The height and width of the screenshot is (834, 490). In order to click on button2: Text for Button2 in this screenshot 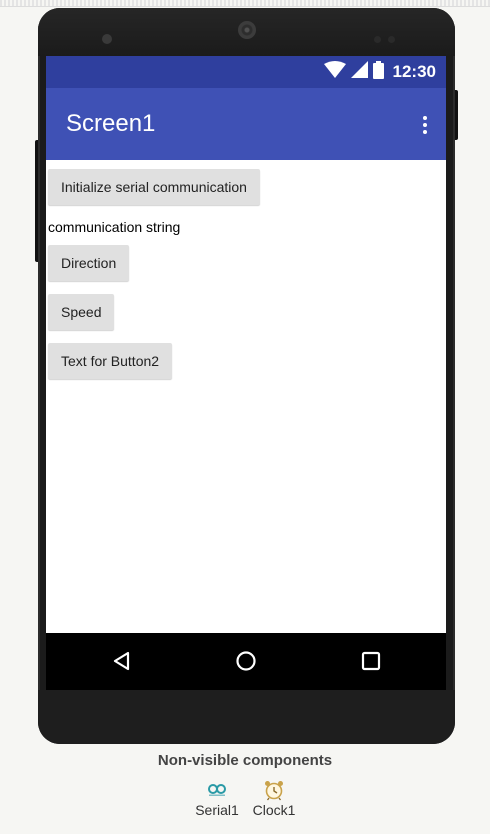, I will do `click(110, 361)`.